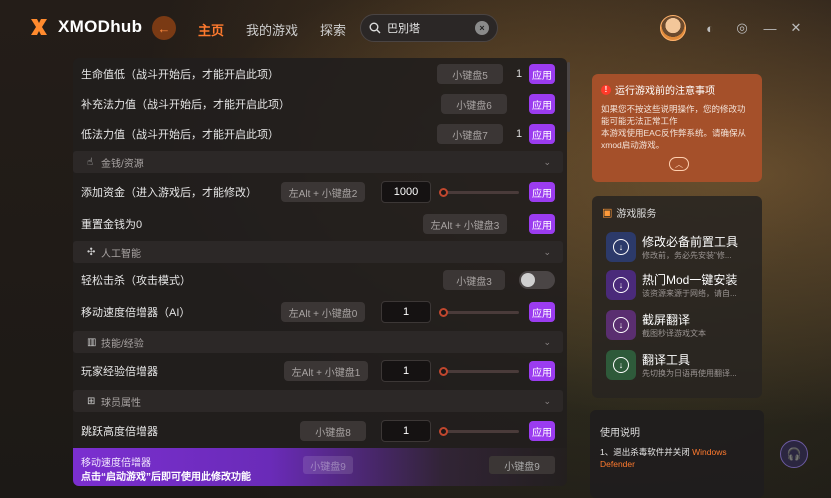 This screenshot has height=498, width=831. Describe the element at coordinates (91, 401) in the screenshot. I see `attributes-icon: ⊞` at that location.